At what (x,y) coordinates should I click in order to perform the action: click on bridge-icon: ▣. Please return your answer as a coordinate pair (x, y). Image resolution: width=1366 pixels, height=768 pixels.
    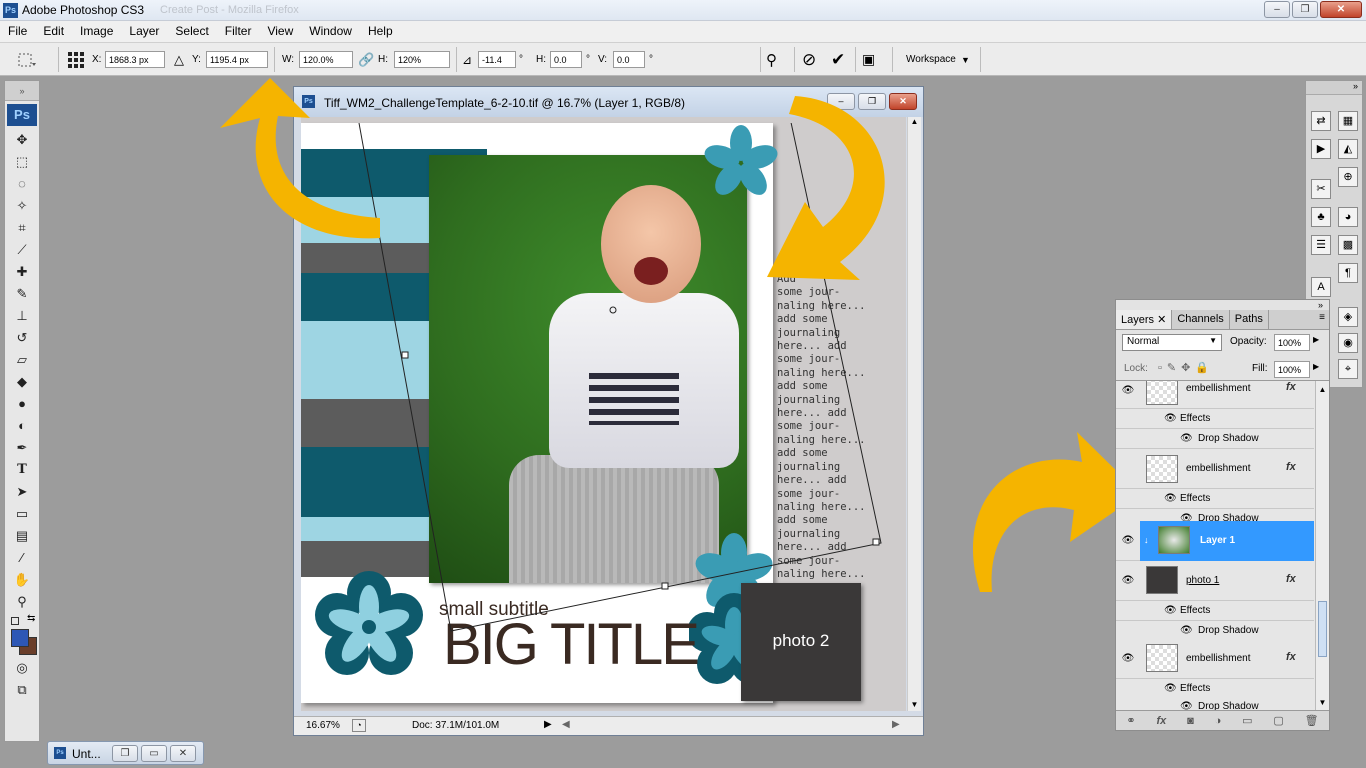
    Looking at the image, I should click on (868, 59).